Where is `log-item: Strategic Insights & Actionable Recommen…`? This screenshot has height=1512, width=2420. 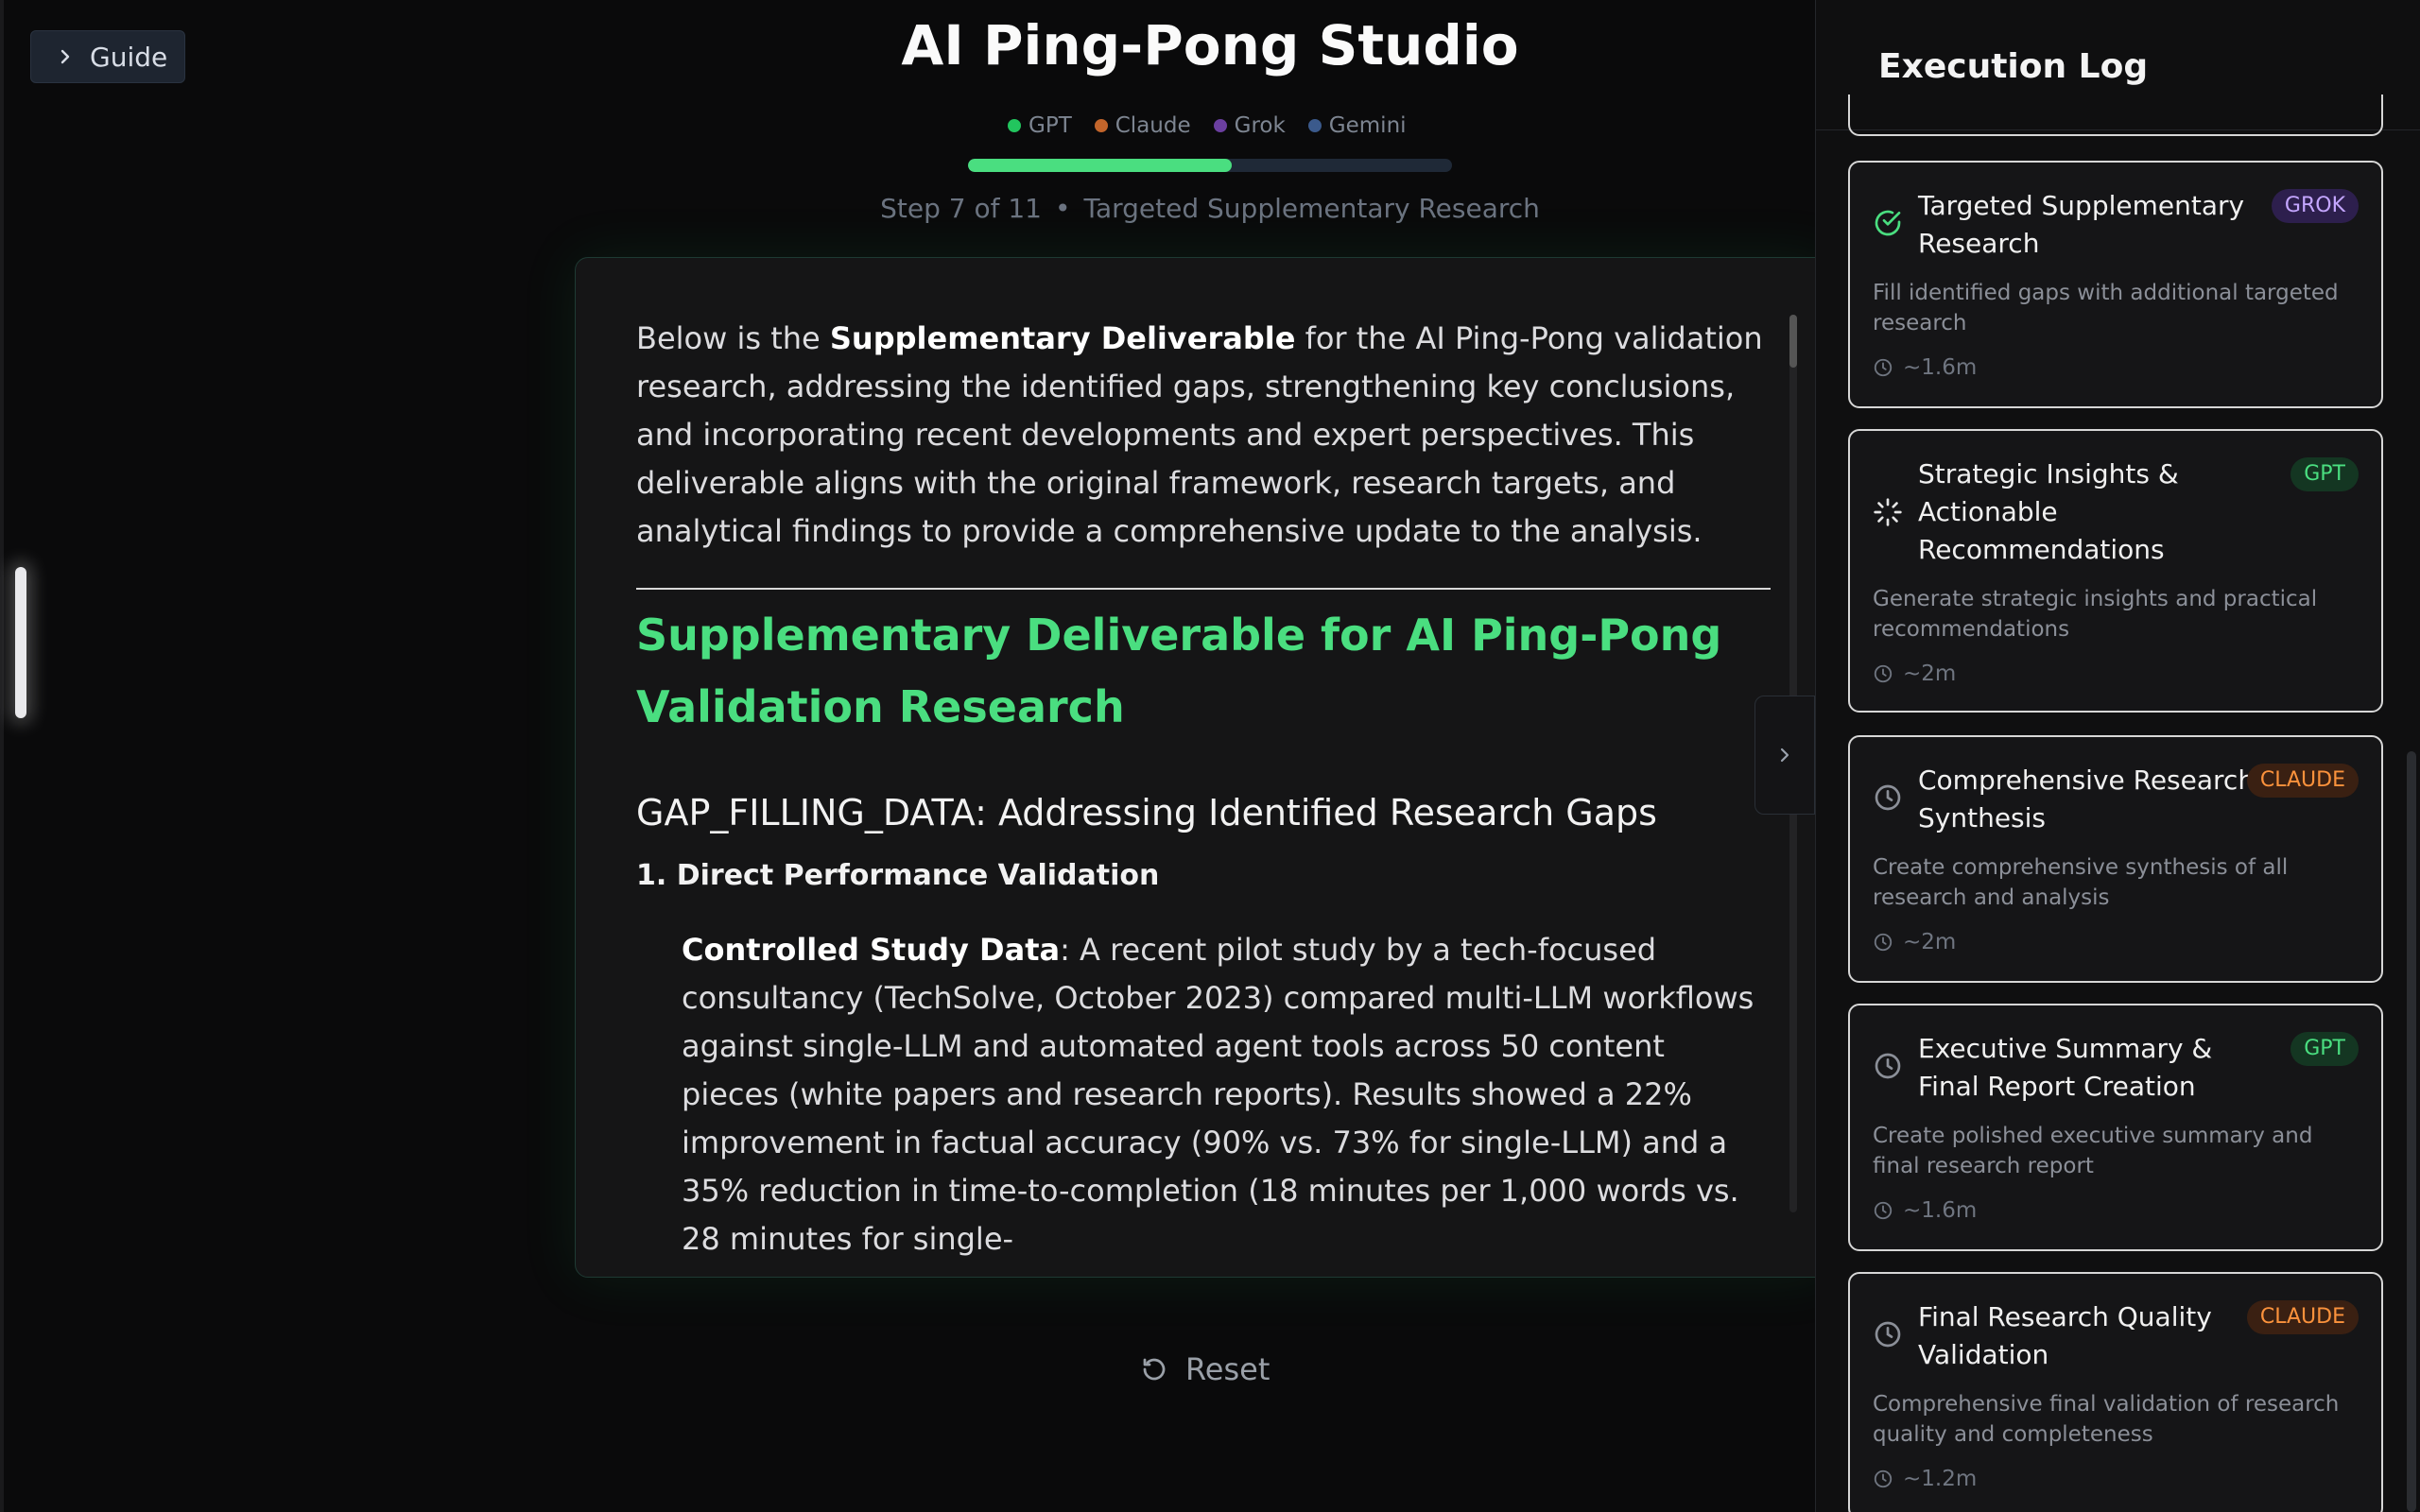
log-item: Strategic Insights & Actionable Recommen… is located at coordinates (2115, 571).